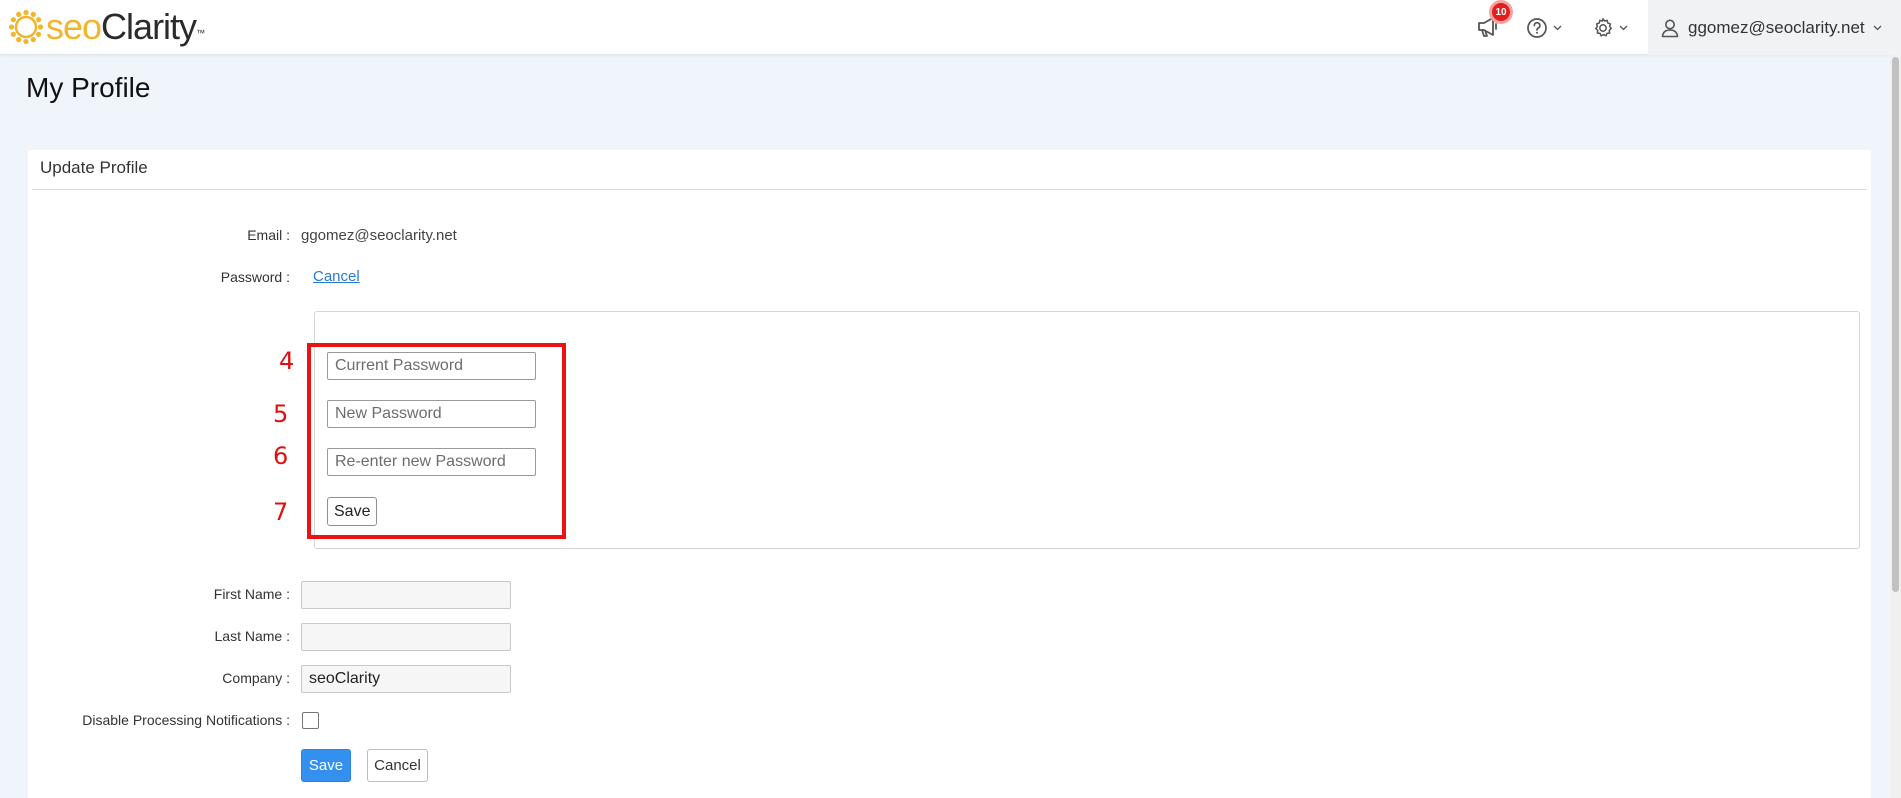 Image resolution: width=1901 pixels, height=798 pixels. Describe the element at coordinates (949, 189) in the screenshot. I see `card-divider` at that location.